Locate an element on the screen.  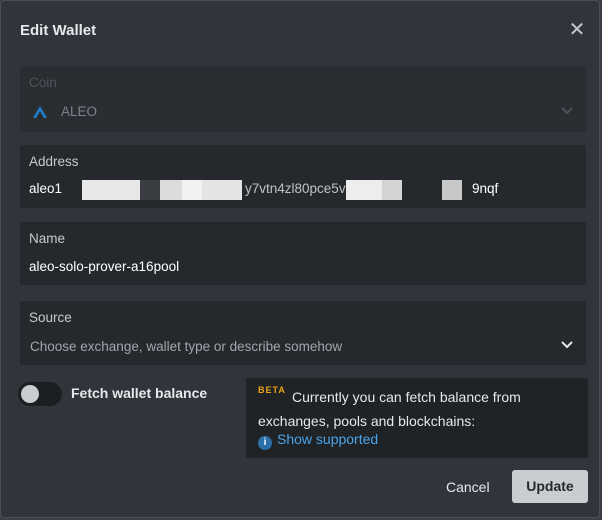
aleo-logo-icon is located at coordinates (40, 112).